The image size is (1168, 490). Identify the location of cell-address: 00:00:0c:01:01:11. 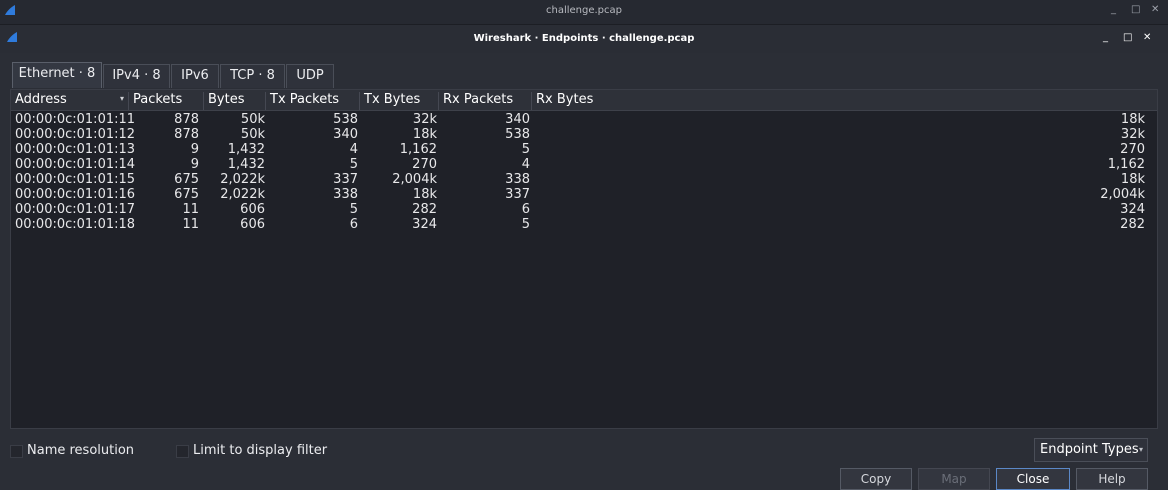
(75, 119).